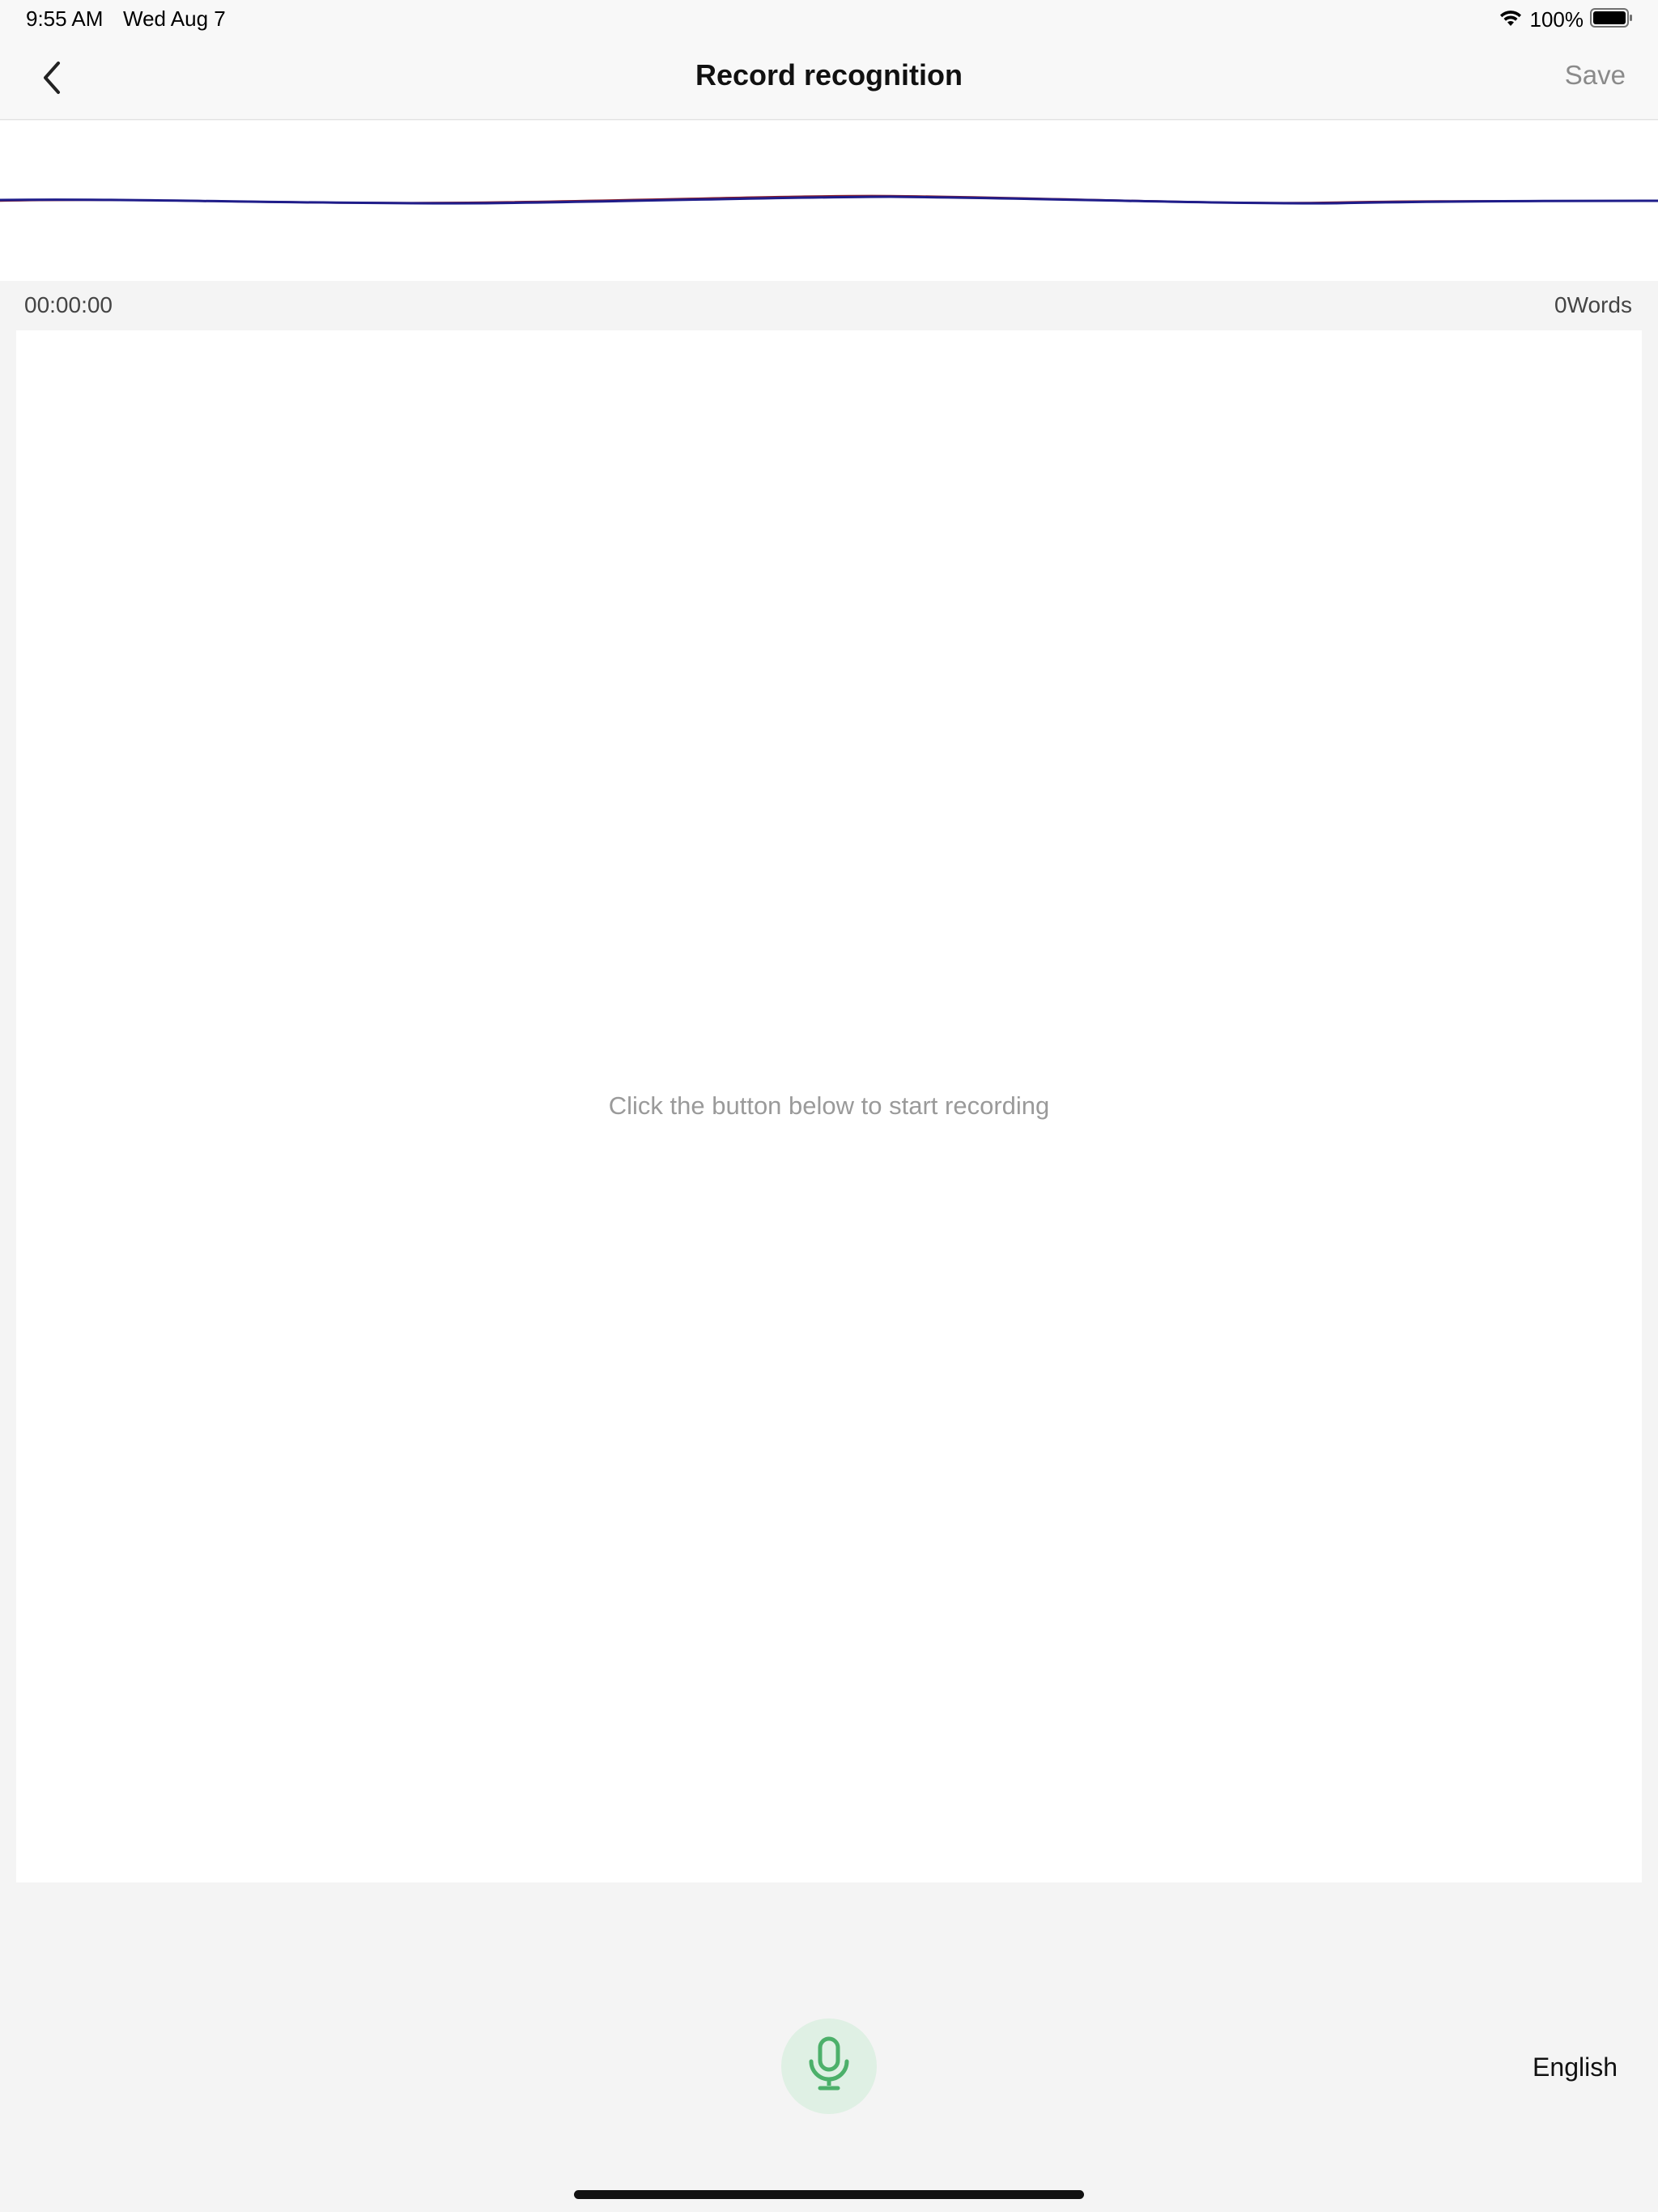 The image size is (1658, 2212). Describe the element at coordinates (1556, 19) in the screenshot. I see `battery-percentage: 100%` at that location.